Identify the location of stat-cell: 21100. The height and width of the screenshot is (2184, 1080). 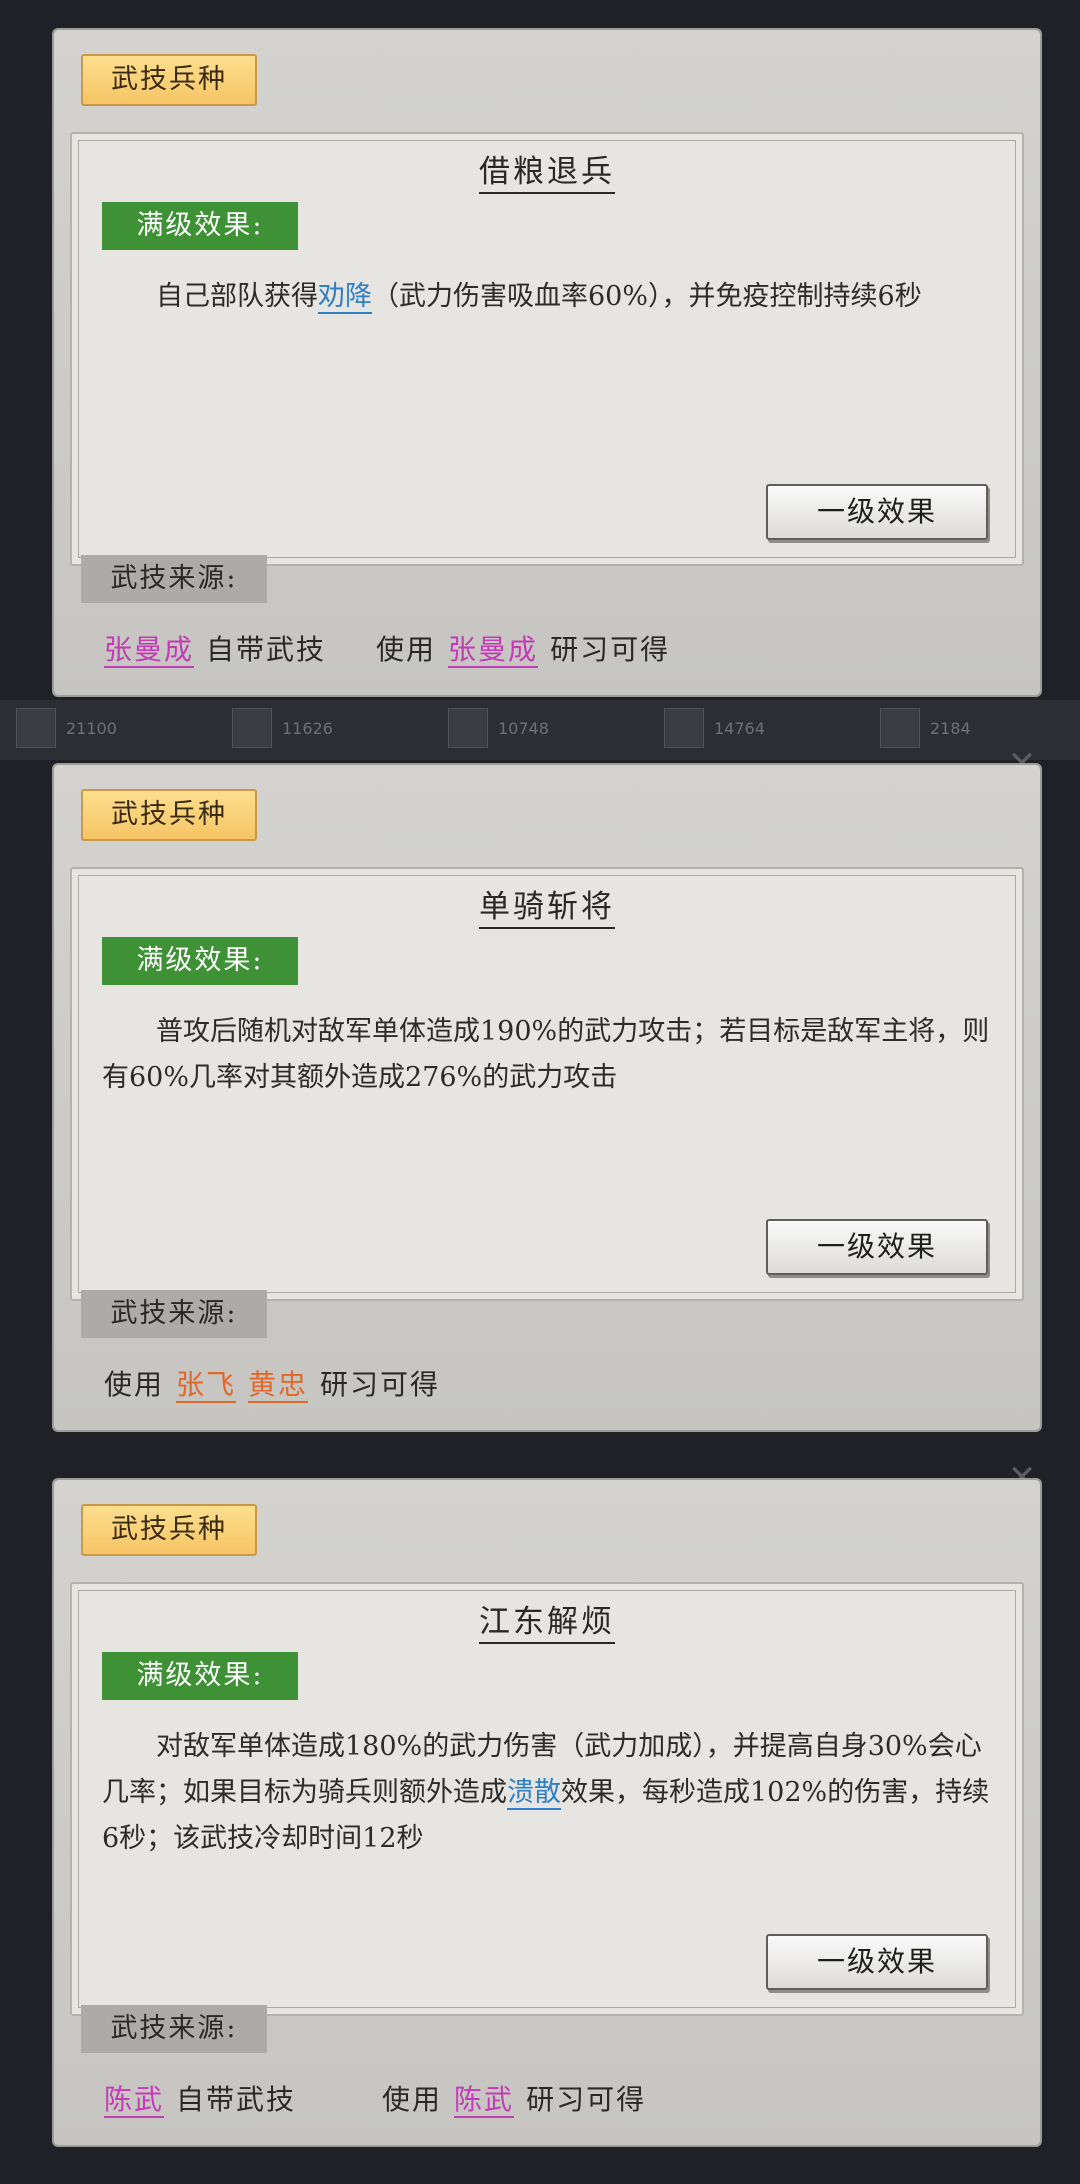
(108, 728).